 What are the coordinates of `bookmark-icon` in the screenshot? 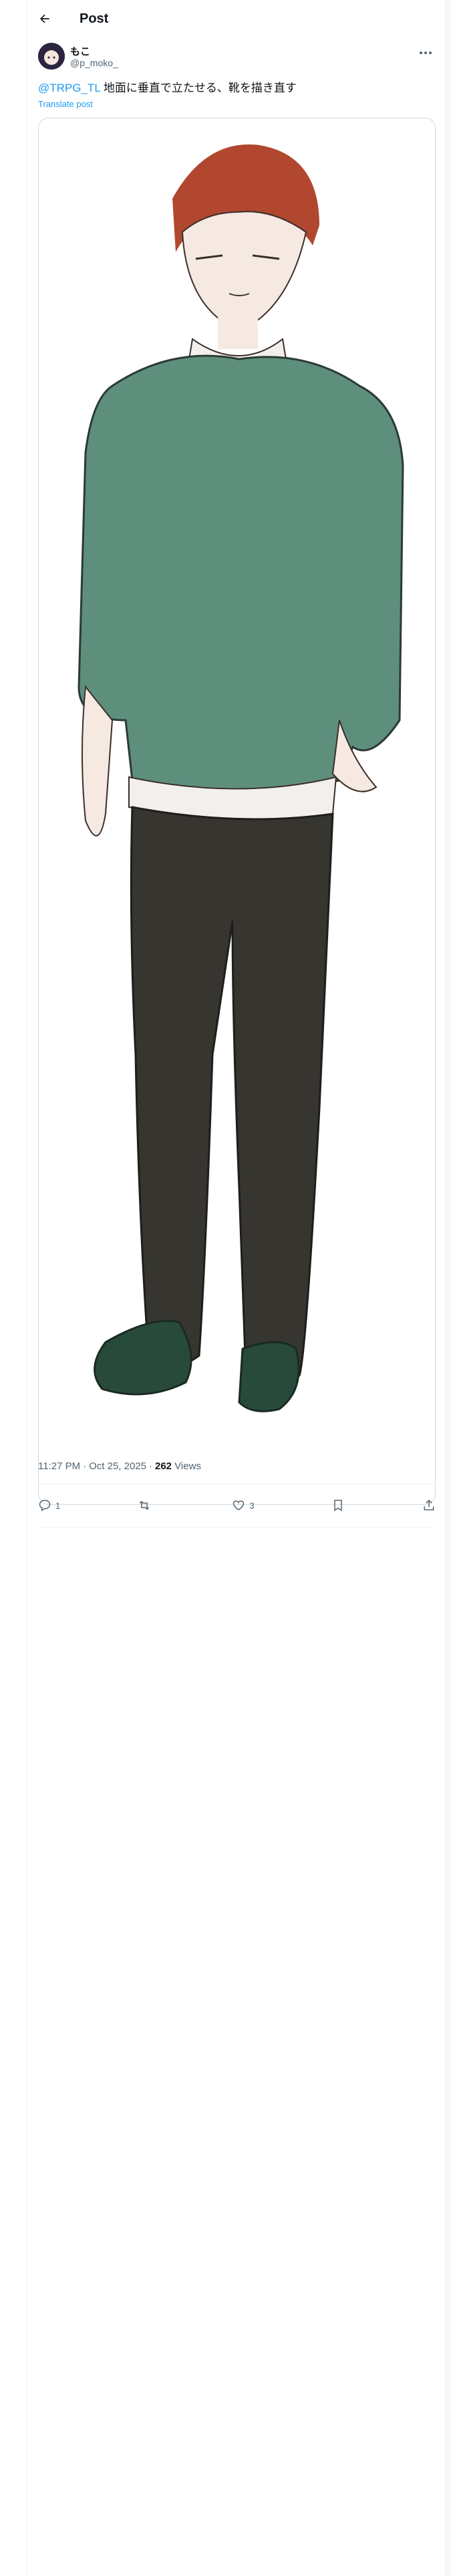 It's located at (338, 1505).